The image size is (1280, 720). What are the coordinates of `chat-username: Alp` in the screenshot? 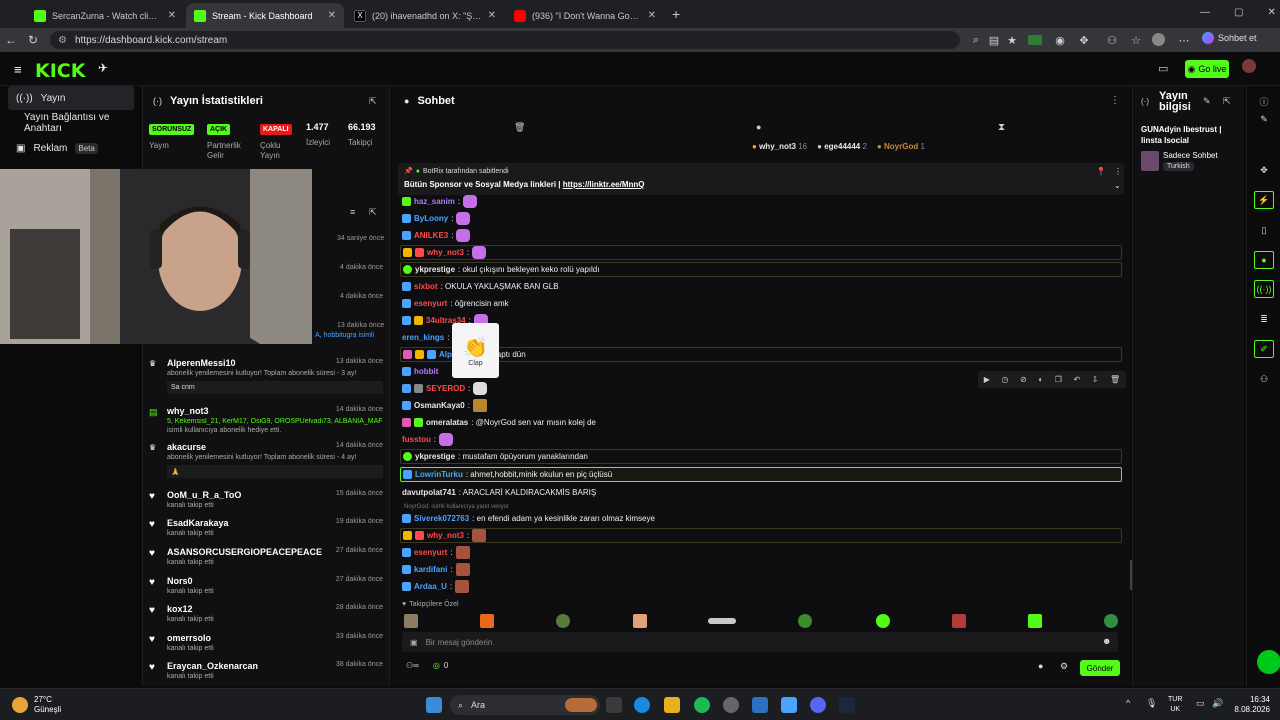 It's located at (445, 354).